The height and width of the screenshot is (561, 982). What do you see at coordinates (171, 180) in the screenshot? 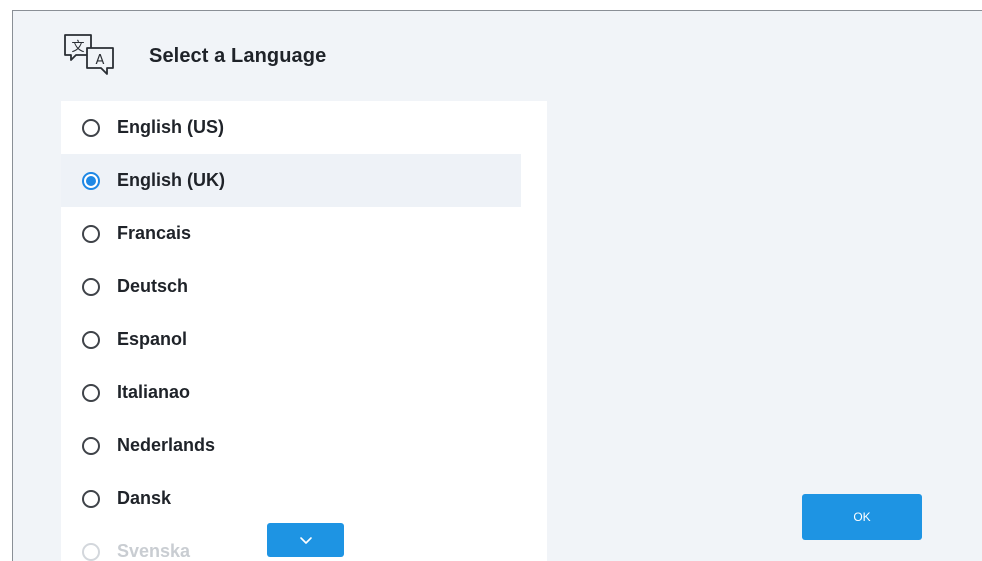
I see `language-label: English (UK)` at bounding box center [171, 180].